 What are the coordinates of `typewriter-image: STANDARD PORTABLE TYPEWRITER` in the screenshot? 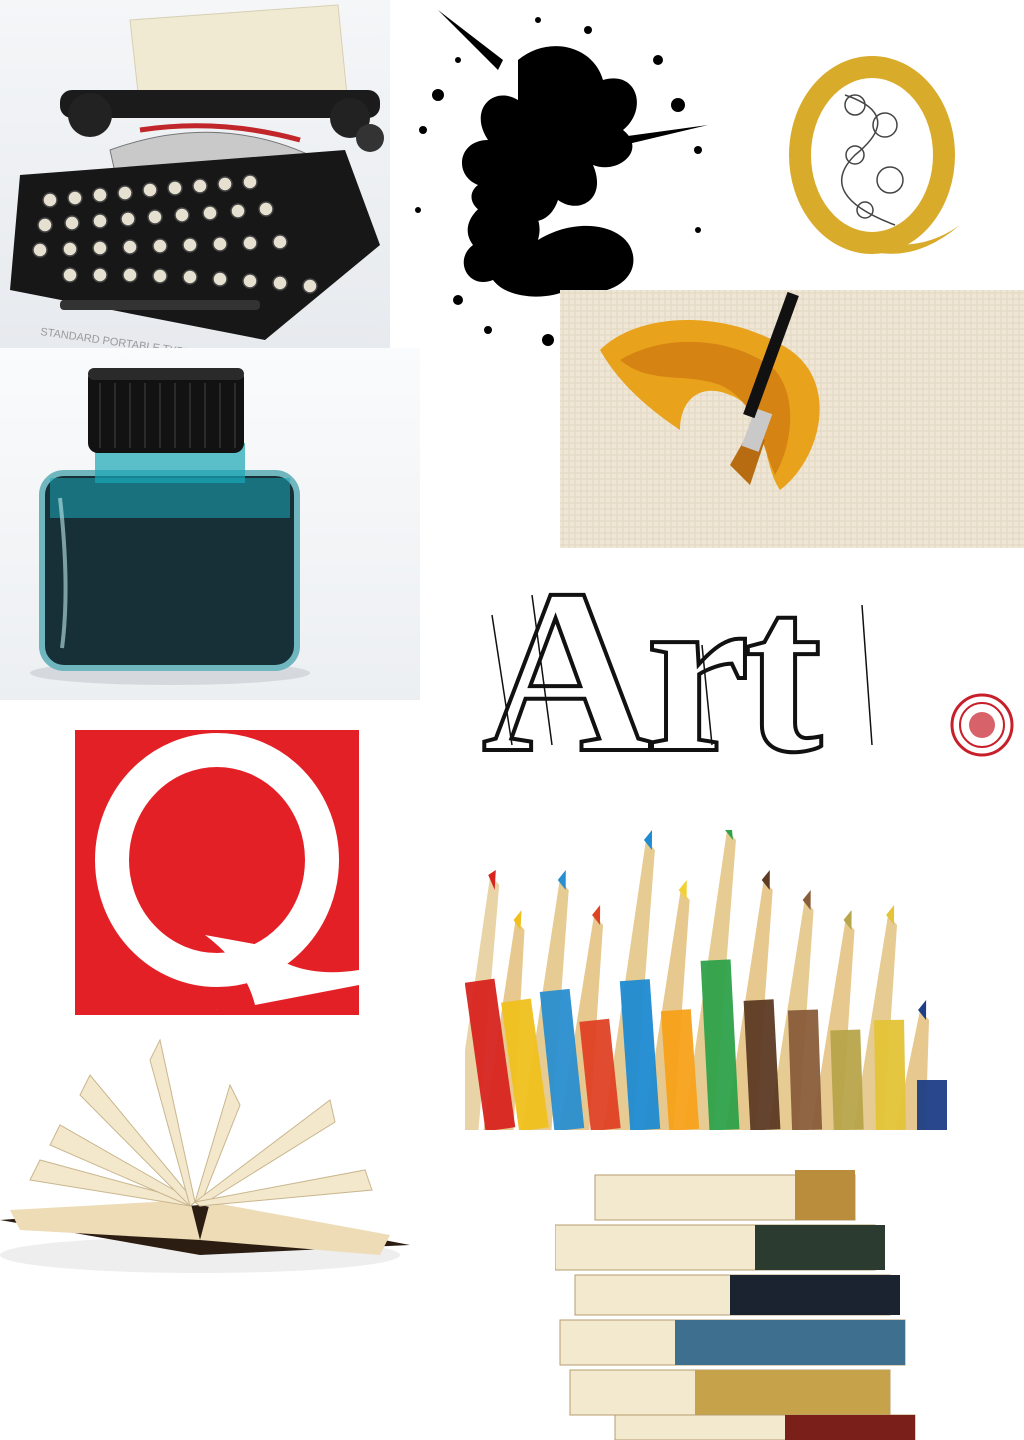 It's located at (195, 174).